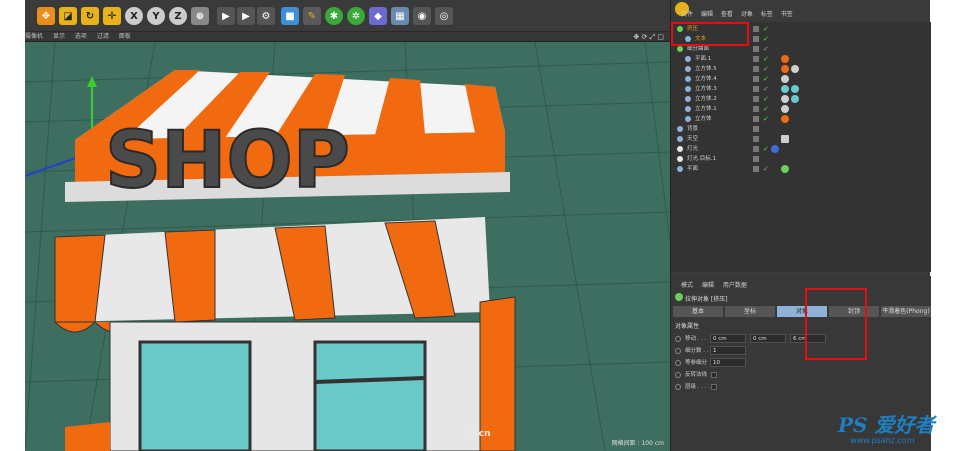 This screenshot has height=451, width=960. I want to click on texture-tag-icon, so click(785, 139).